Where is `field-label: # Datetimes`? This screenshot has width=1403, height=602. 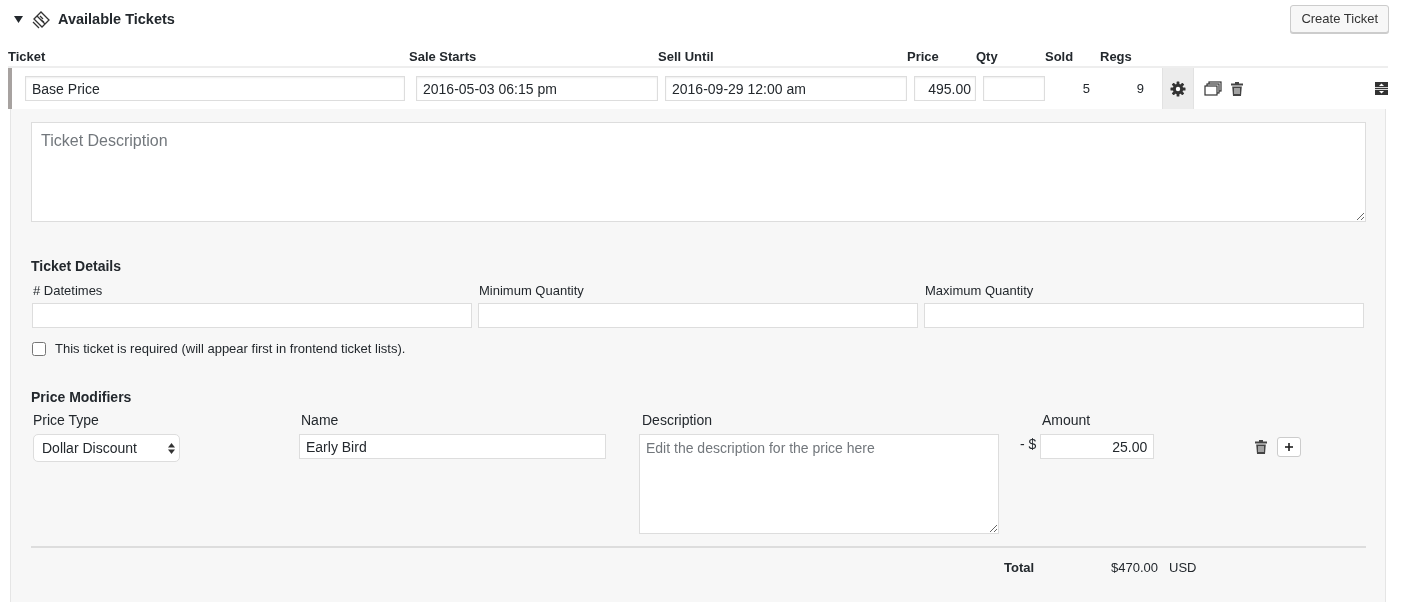
field-label: # Datetimes is located at coordinates (68, 290).